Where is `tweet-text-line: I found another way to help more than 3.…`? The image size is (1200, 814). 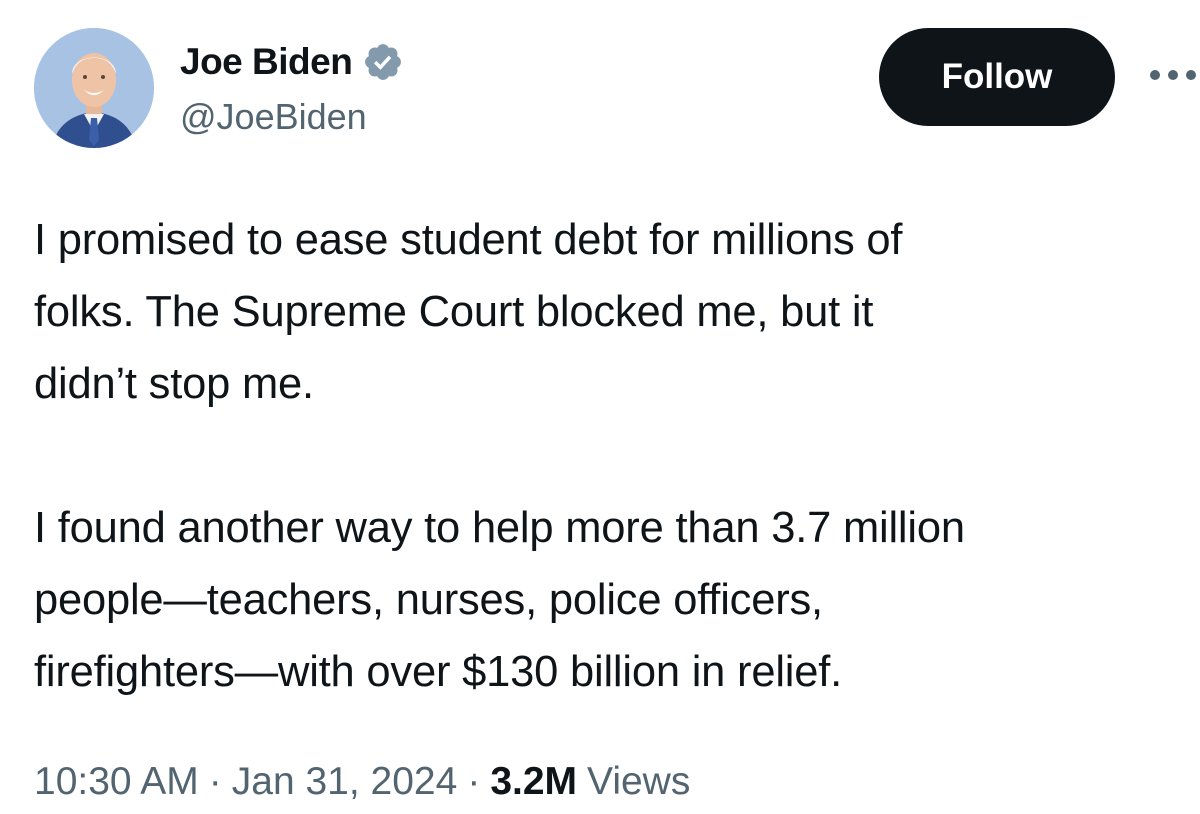 tweet-text-line: I found another way to help more than 3.… is located at coordinates (499, 528).